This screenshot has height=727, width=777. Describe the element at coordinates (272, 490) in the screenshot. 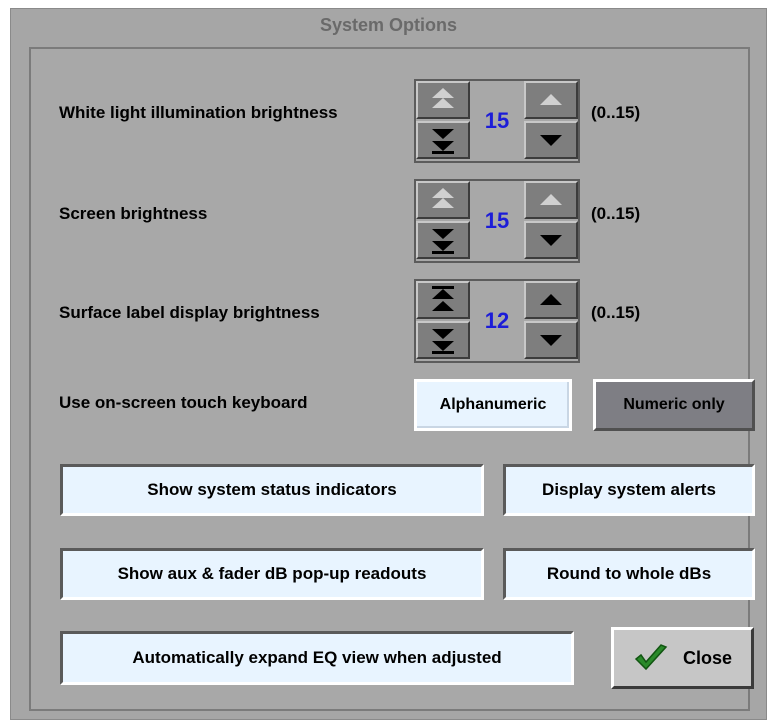

I see `show-status-indicators-toggle: Show system status indicators` at that location.